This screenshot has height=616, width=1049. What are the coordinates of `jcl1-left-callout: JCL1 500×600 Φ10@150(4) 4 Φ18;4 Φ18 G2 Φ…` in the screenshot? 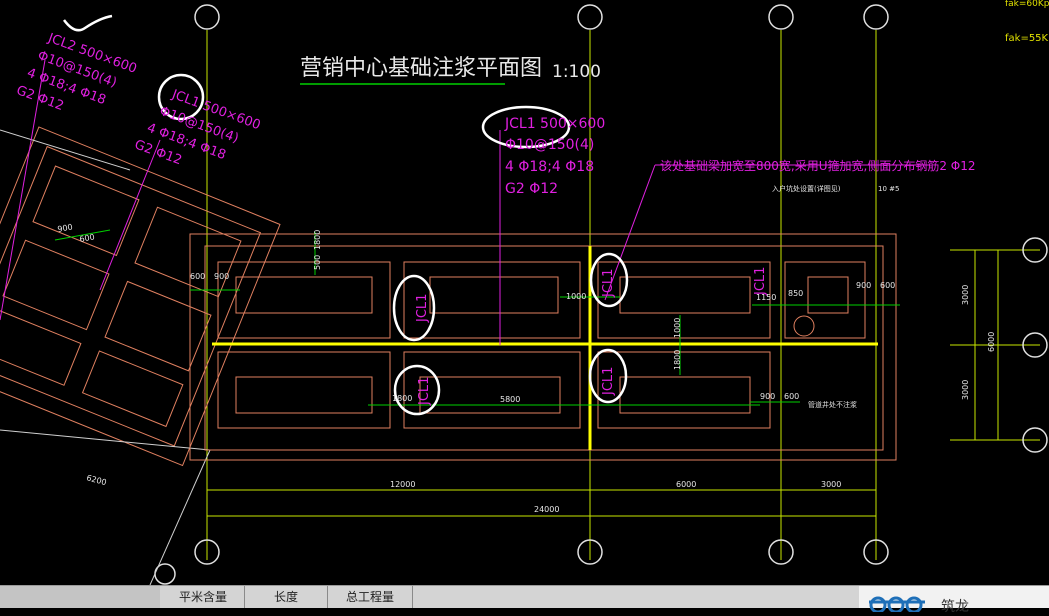 It's located at (197, 128).